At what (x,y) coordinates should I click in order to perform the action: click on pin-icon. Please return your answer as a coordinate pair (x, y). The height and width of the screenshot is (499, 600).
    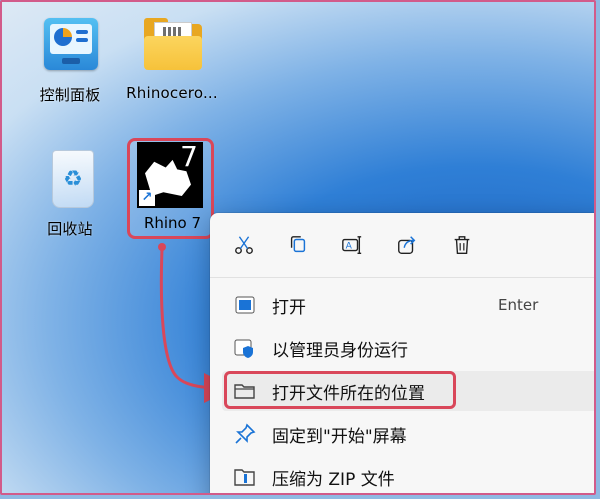
    Looking at the image, I should click on (245, 434).